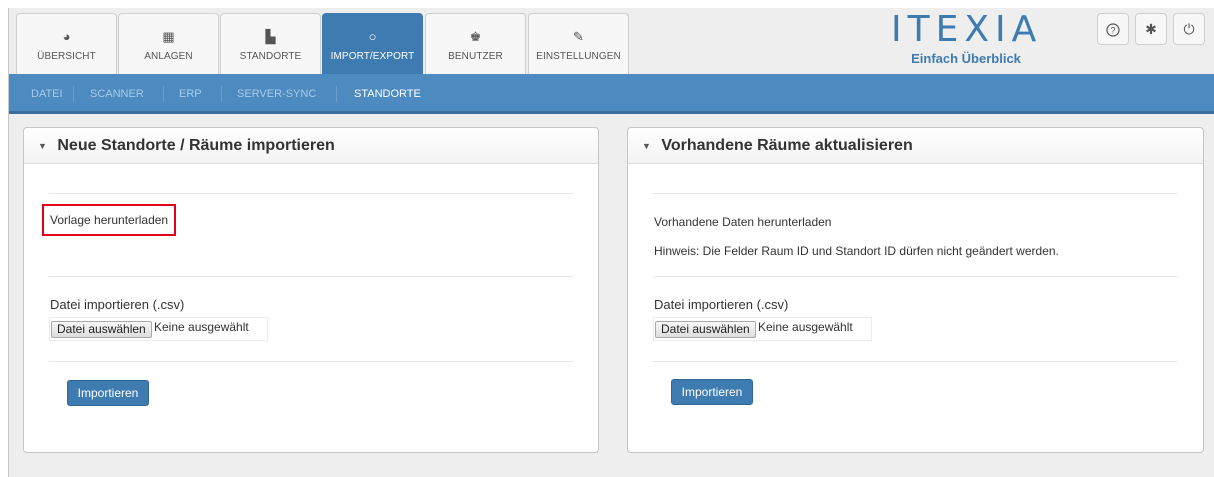 The image size is (1214, 477). I want to click on tab-benutzer: ♚ BENUTZER, so click(475, 43).